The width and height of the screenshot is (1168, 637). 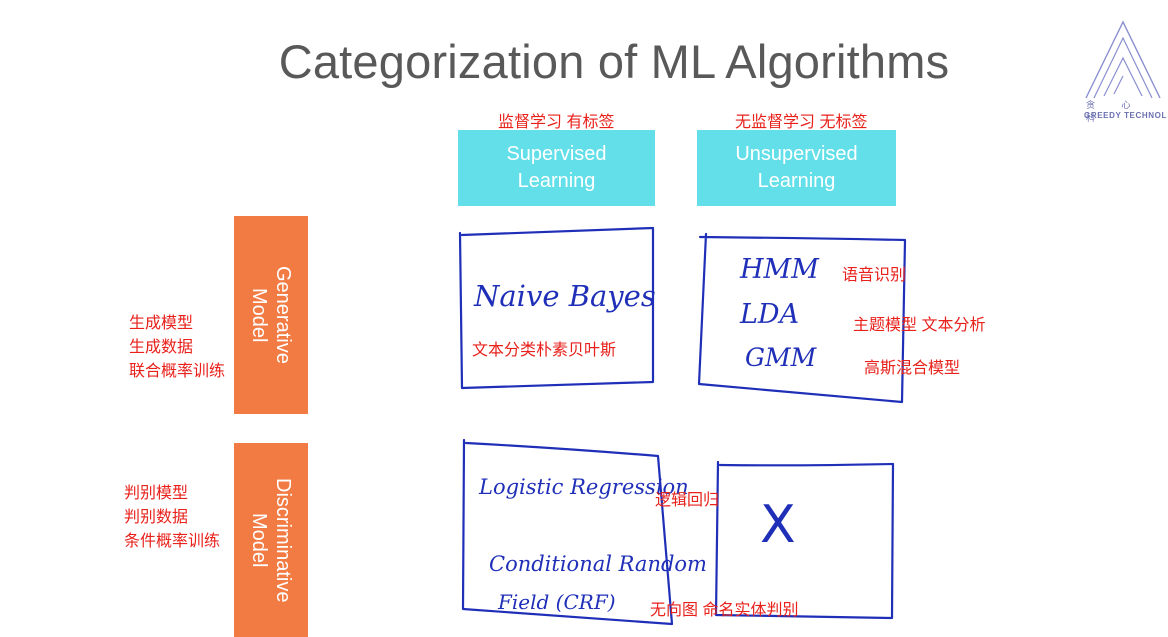 I want to click on hmm-handwriting: HMM, so click(x=779, y=269).